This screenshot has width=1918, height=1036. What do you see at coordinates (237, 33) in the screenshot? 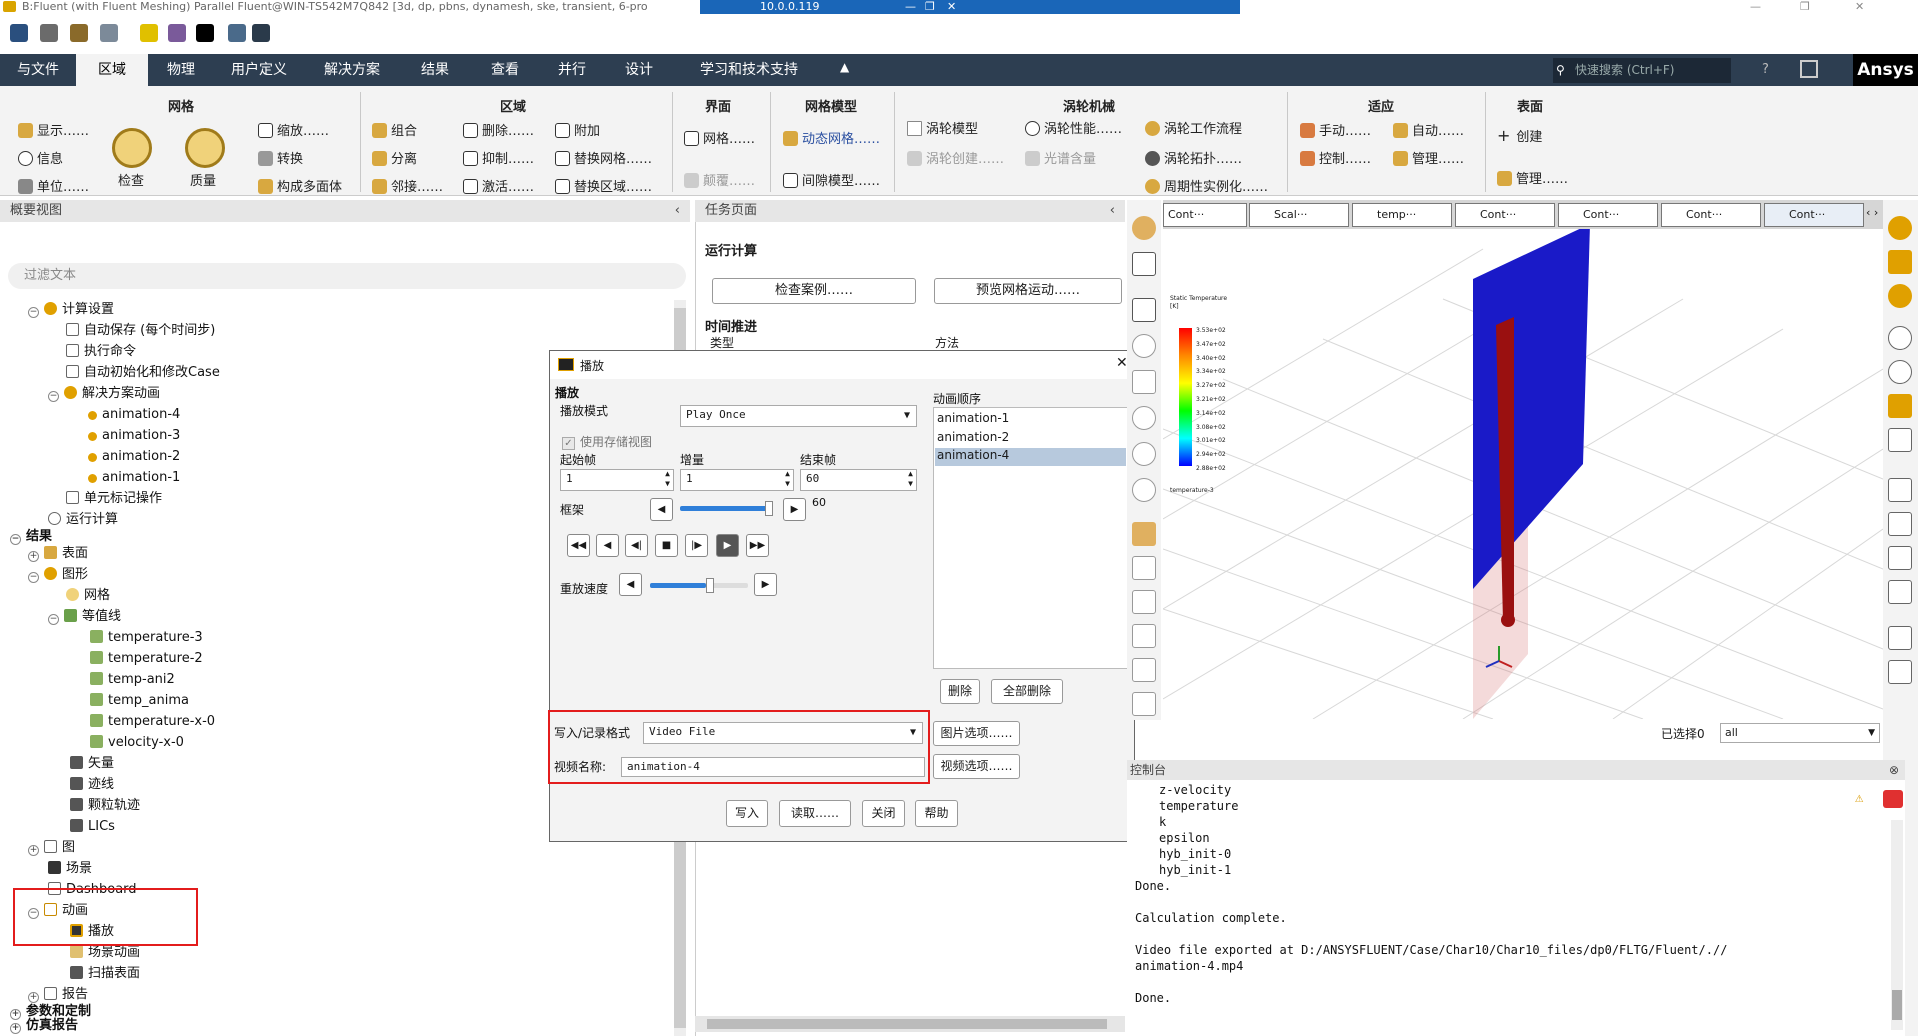
I see `settings-icon` at bounding box center [237, 33].